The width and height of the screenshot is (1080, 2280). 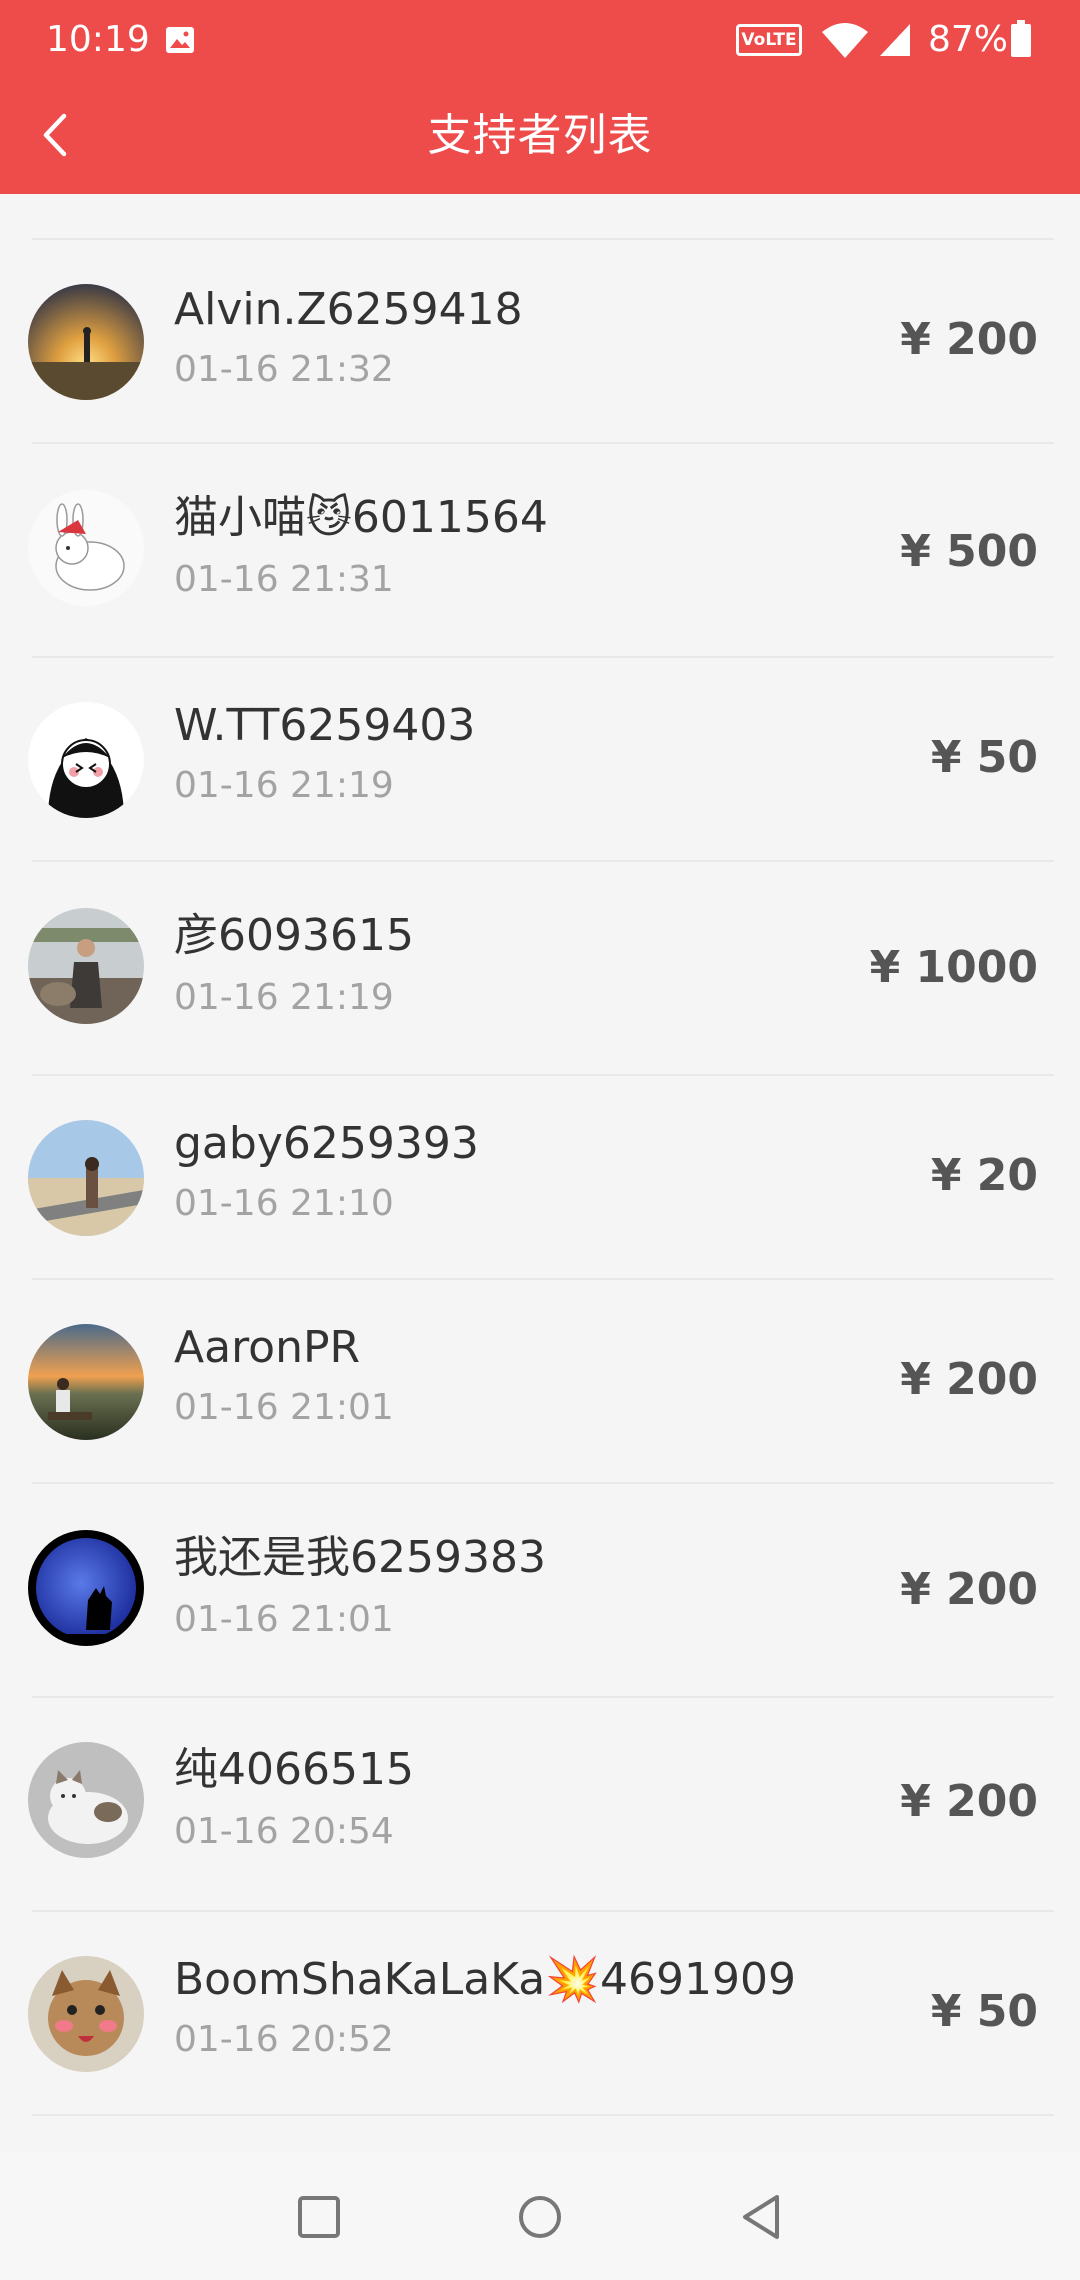 What do you see at coordinates (284, 579) in the screenshot?
I see `support-time: 01-16 21:31` at bounding box center [284, 579].